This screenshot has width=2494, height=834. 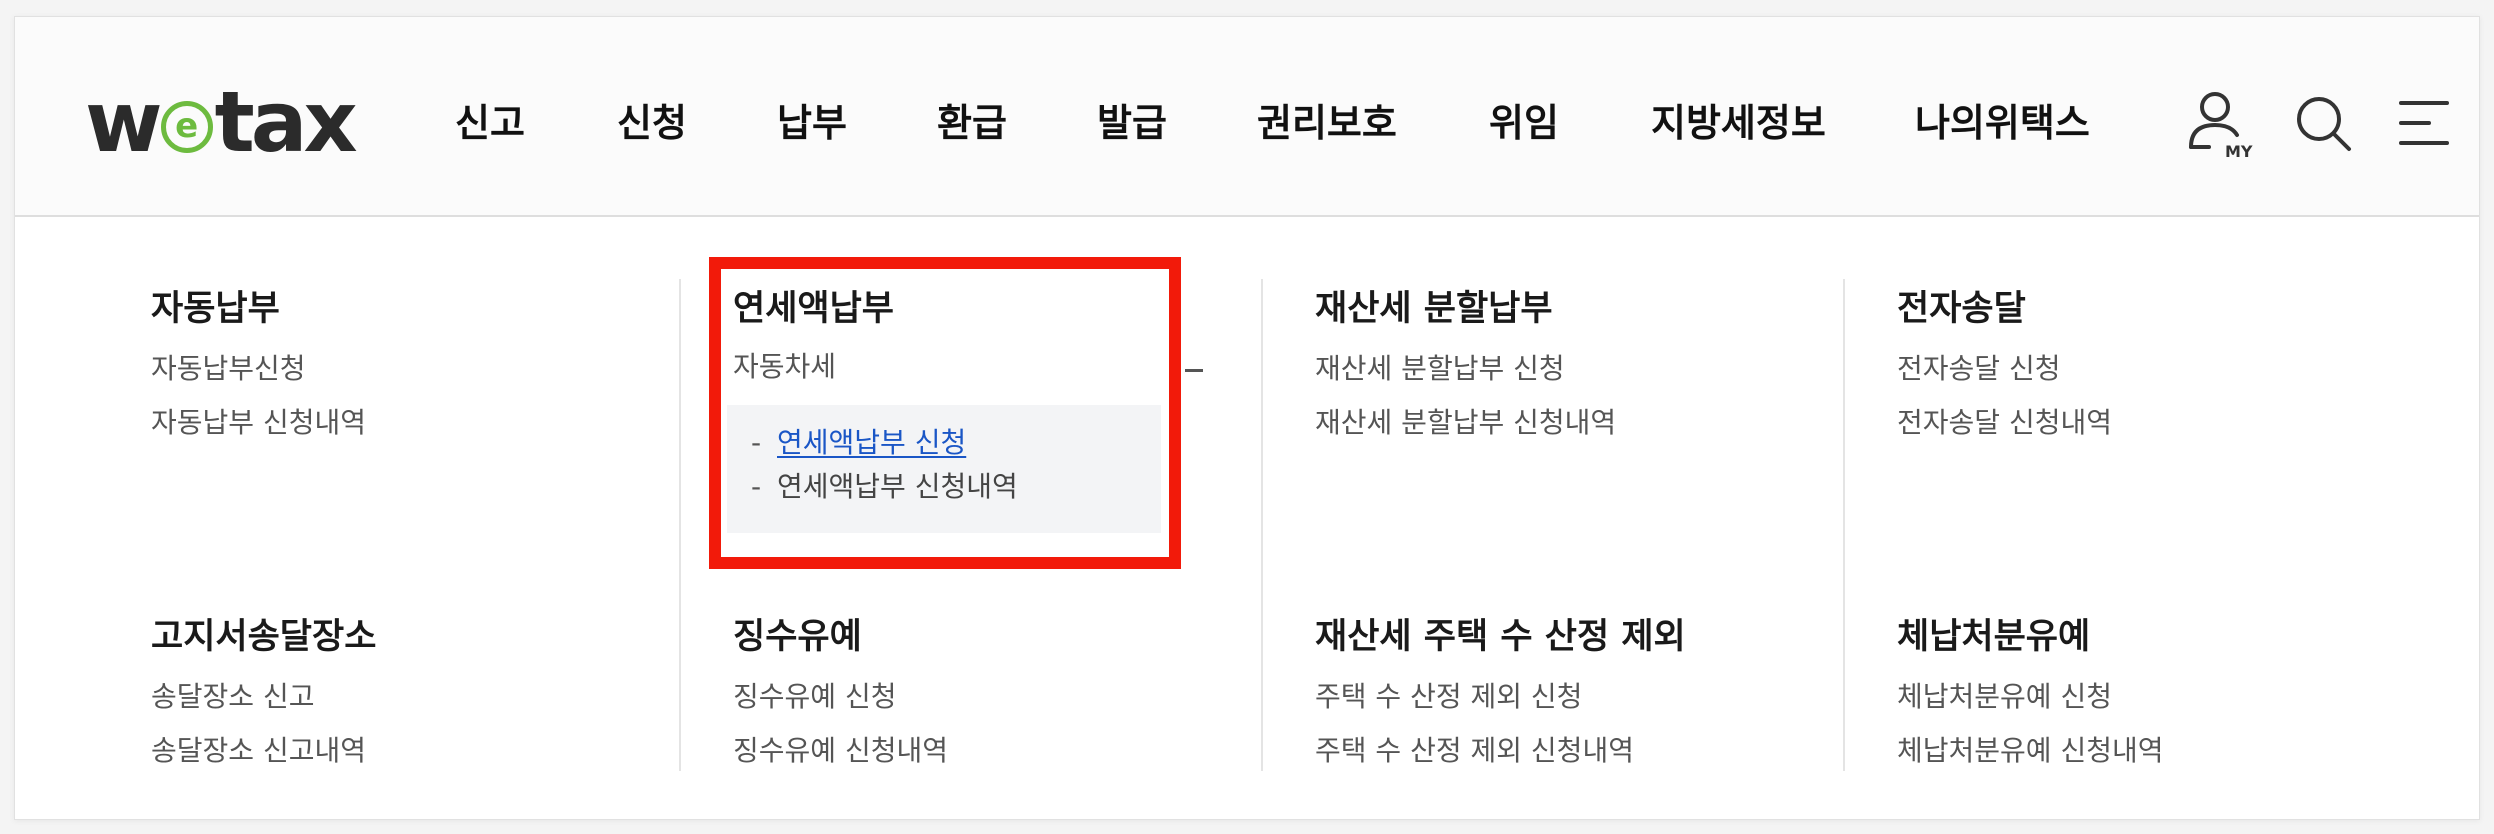 I want to click on user-my-icon: MY, so click(x=2215, y=123).